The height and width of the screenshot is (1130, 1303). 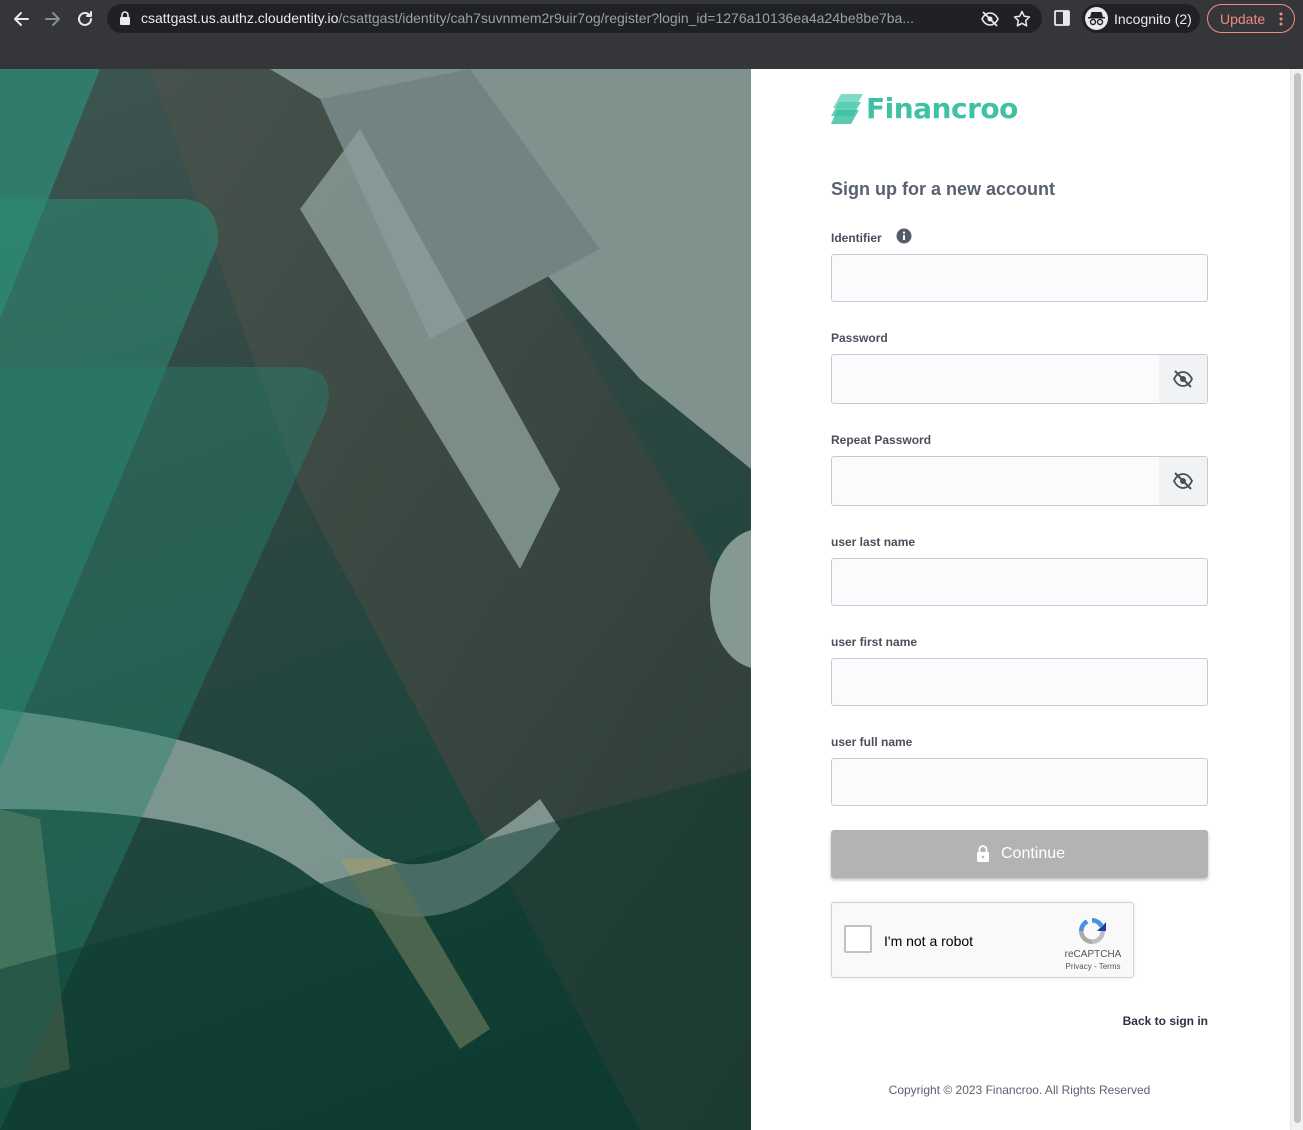 I want to click on update-button: Update, so click(x=1251, y=18).